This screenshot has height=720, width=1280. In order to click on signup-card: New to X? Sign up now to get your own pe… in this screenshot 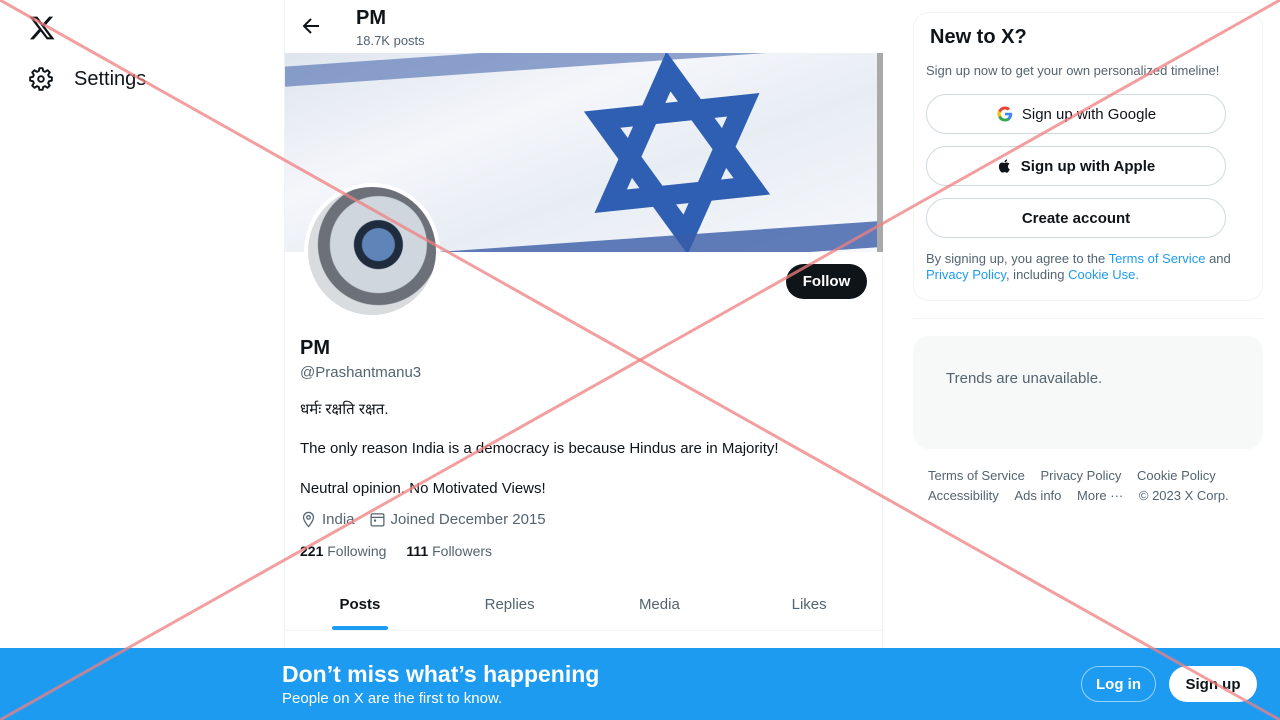, I will do `click(1088, 156)`.